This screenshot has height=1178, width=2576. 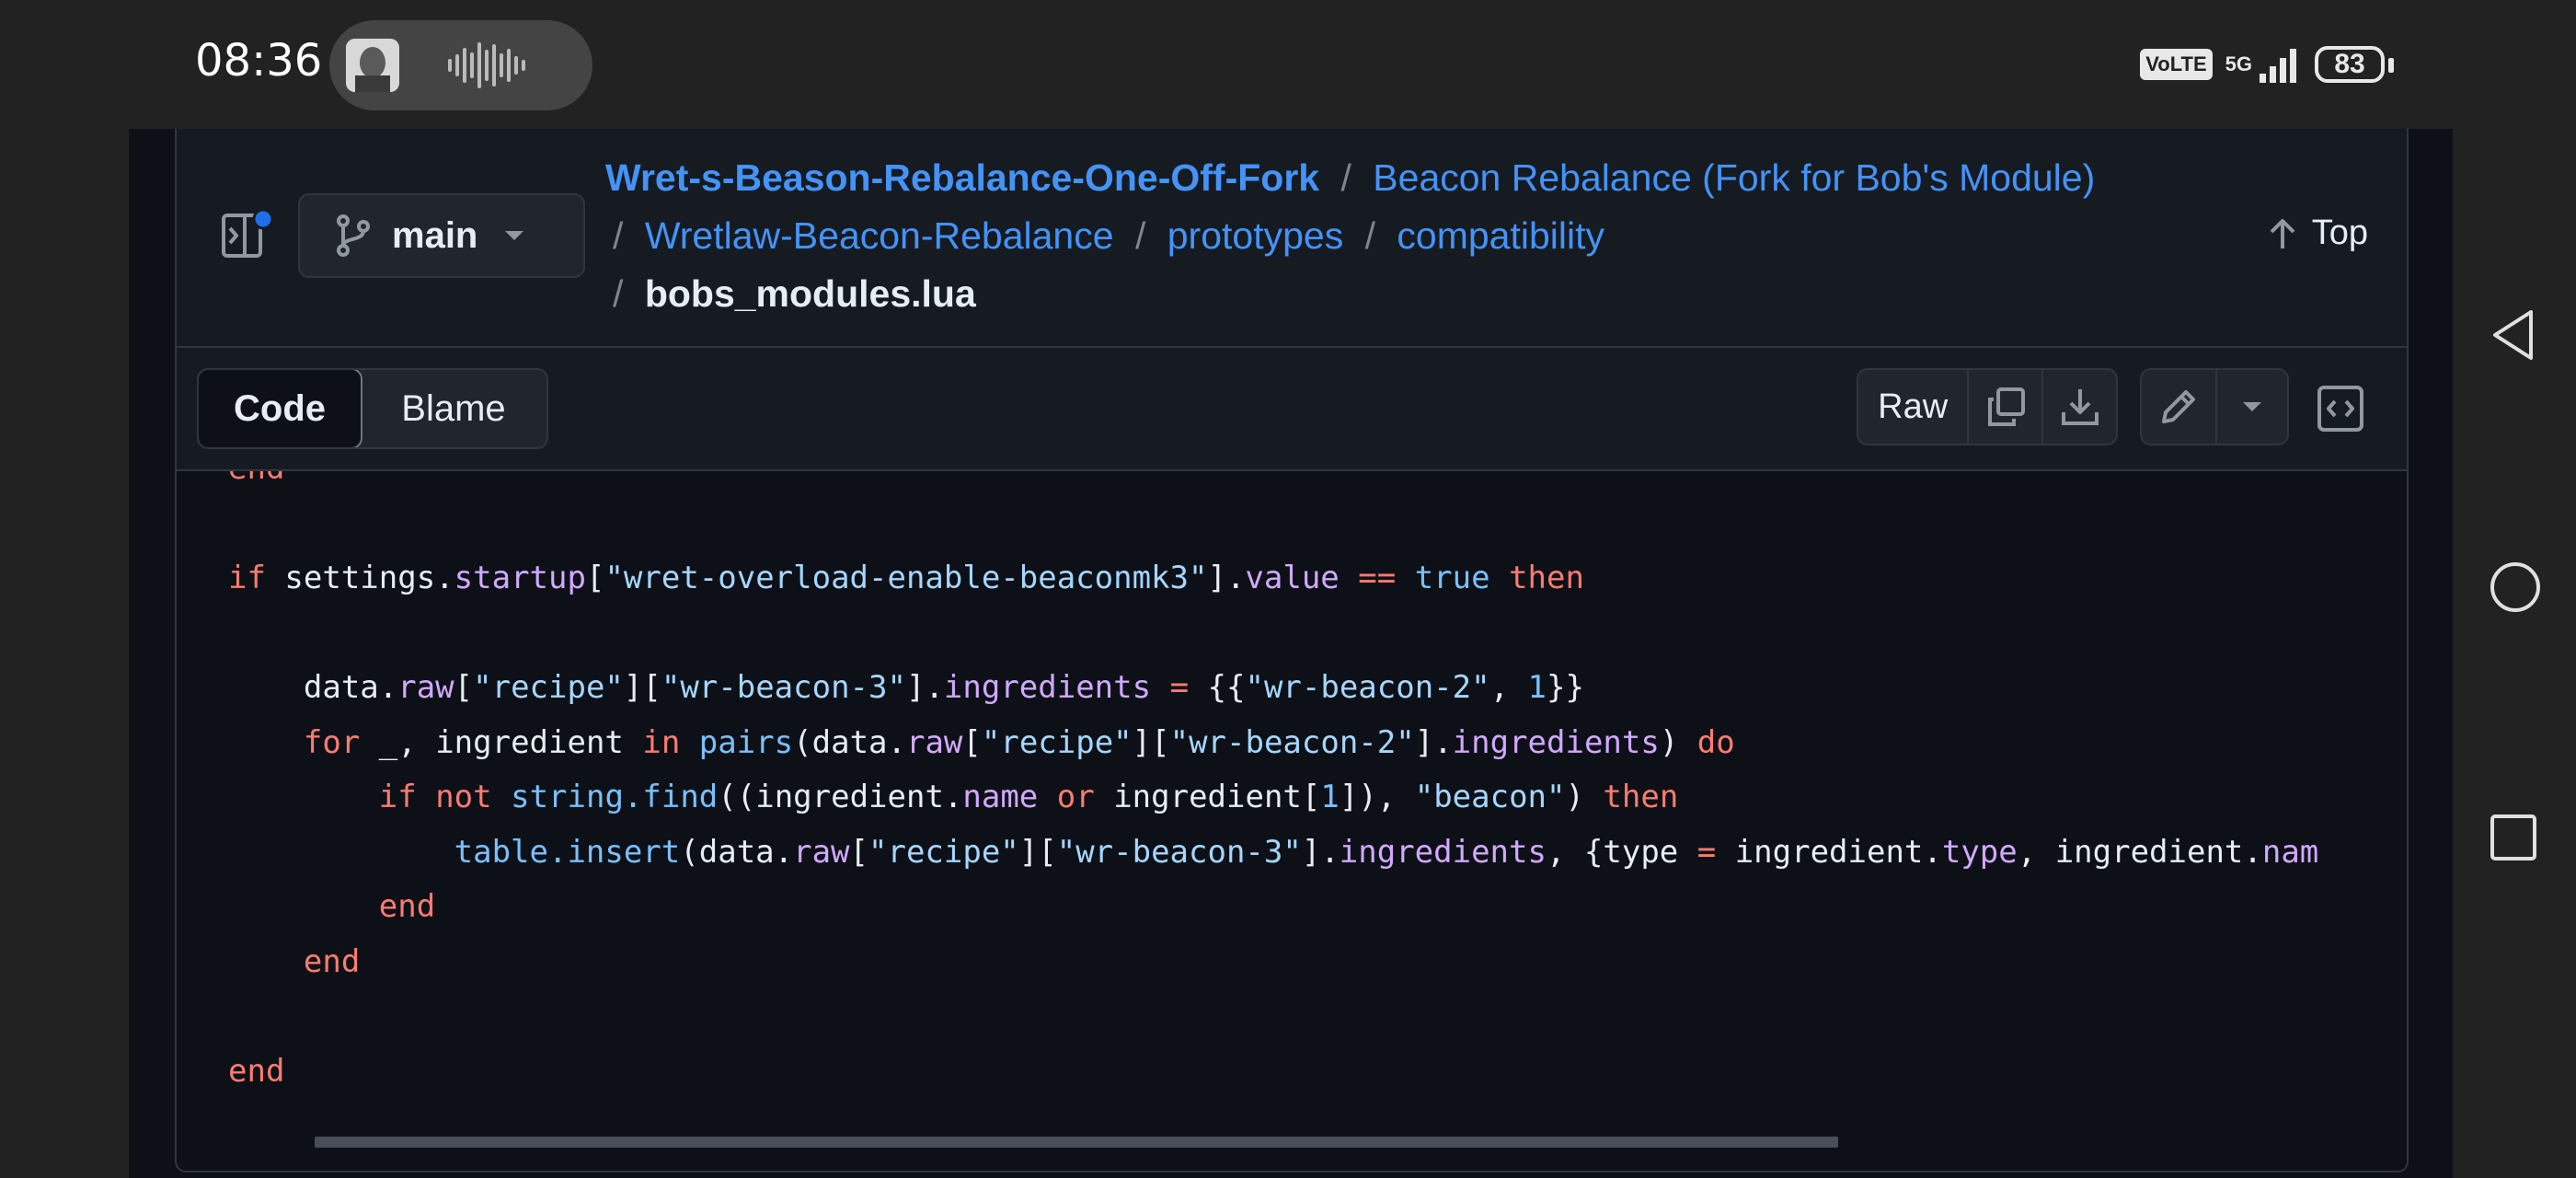 I want to click on chevron-down-icon, so click(x=2251, y=406).